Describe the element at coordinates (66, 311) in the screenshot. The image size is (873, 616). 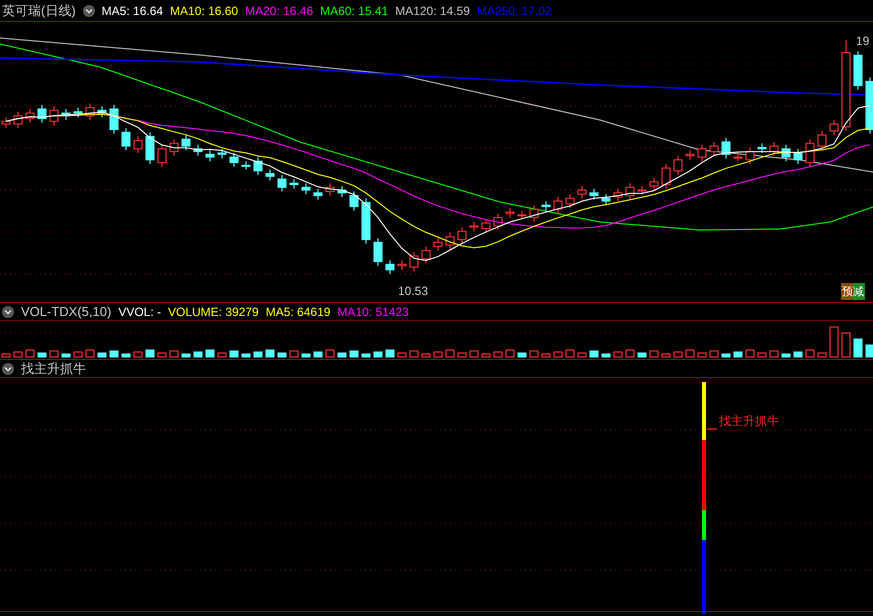
I see `volume-title: VOL-TDX(5,10)` at that location.